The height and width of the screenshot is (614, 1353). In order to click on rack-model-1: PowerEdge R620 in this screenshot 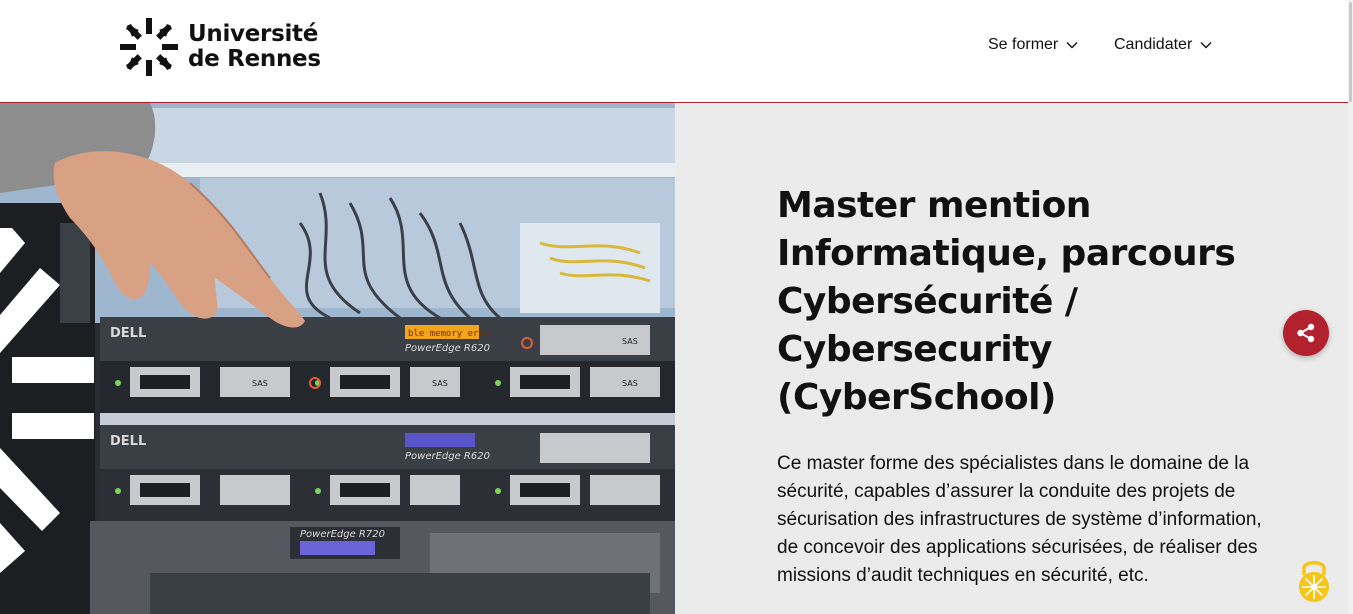, I will do `click(447, 348)`.